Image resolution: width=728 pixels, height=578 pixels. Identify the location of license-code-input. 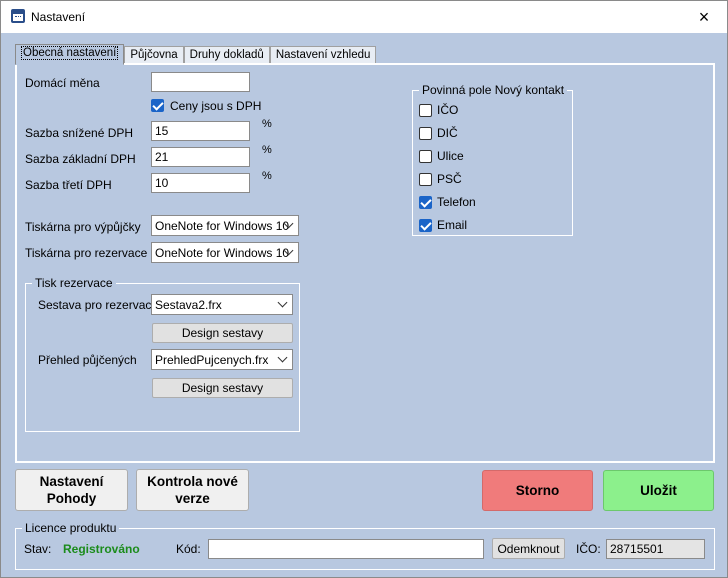
(346, 549).